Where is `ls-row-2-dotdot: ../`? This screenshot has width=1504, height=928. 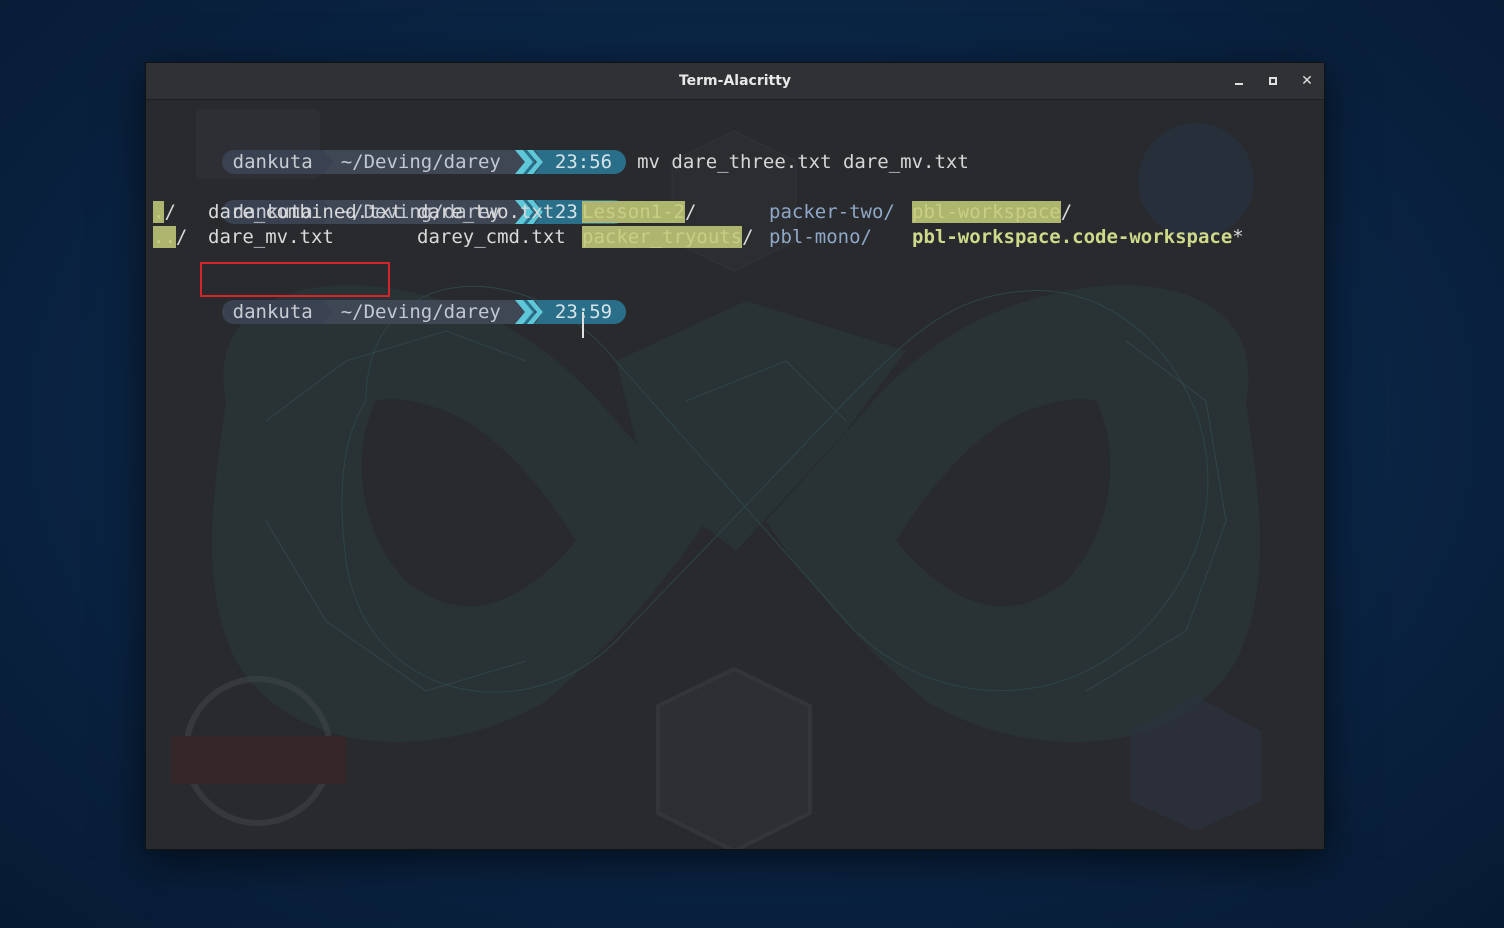
ls-row-2-dotdot: ../ is located at coordinates (170, 237).